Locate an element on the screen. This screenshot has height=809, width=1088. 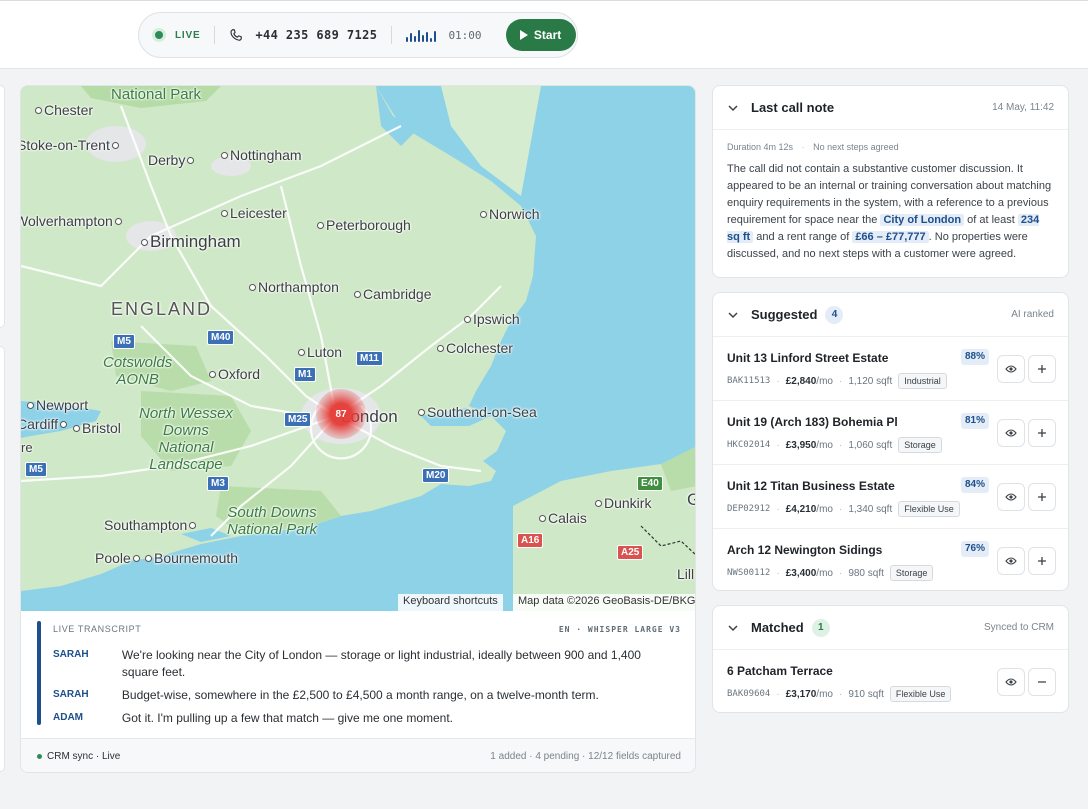
map-label: Peterborough is located at coordinates (364, 225).